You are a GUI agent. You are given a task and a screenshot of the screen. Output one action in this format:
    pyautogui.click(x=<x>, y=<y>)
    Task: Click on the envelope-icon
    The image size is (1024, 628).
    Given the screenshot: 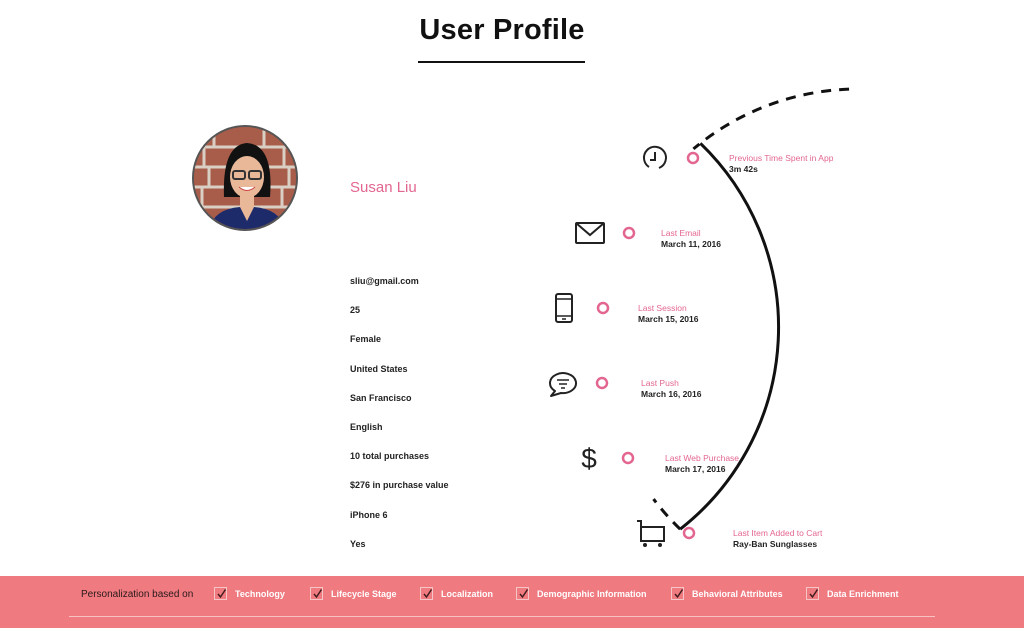 What is the action you would take?
    pyautogui.click(x=590, y=233)
    